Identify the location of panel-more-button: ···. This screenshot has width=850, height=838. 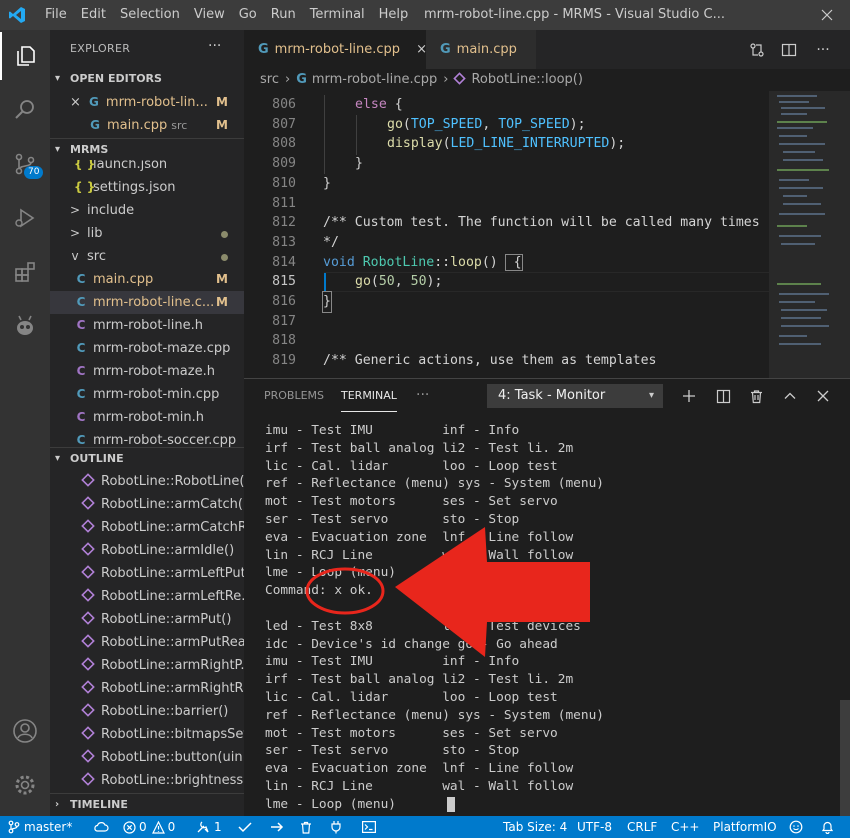
(422, 395).